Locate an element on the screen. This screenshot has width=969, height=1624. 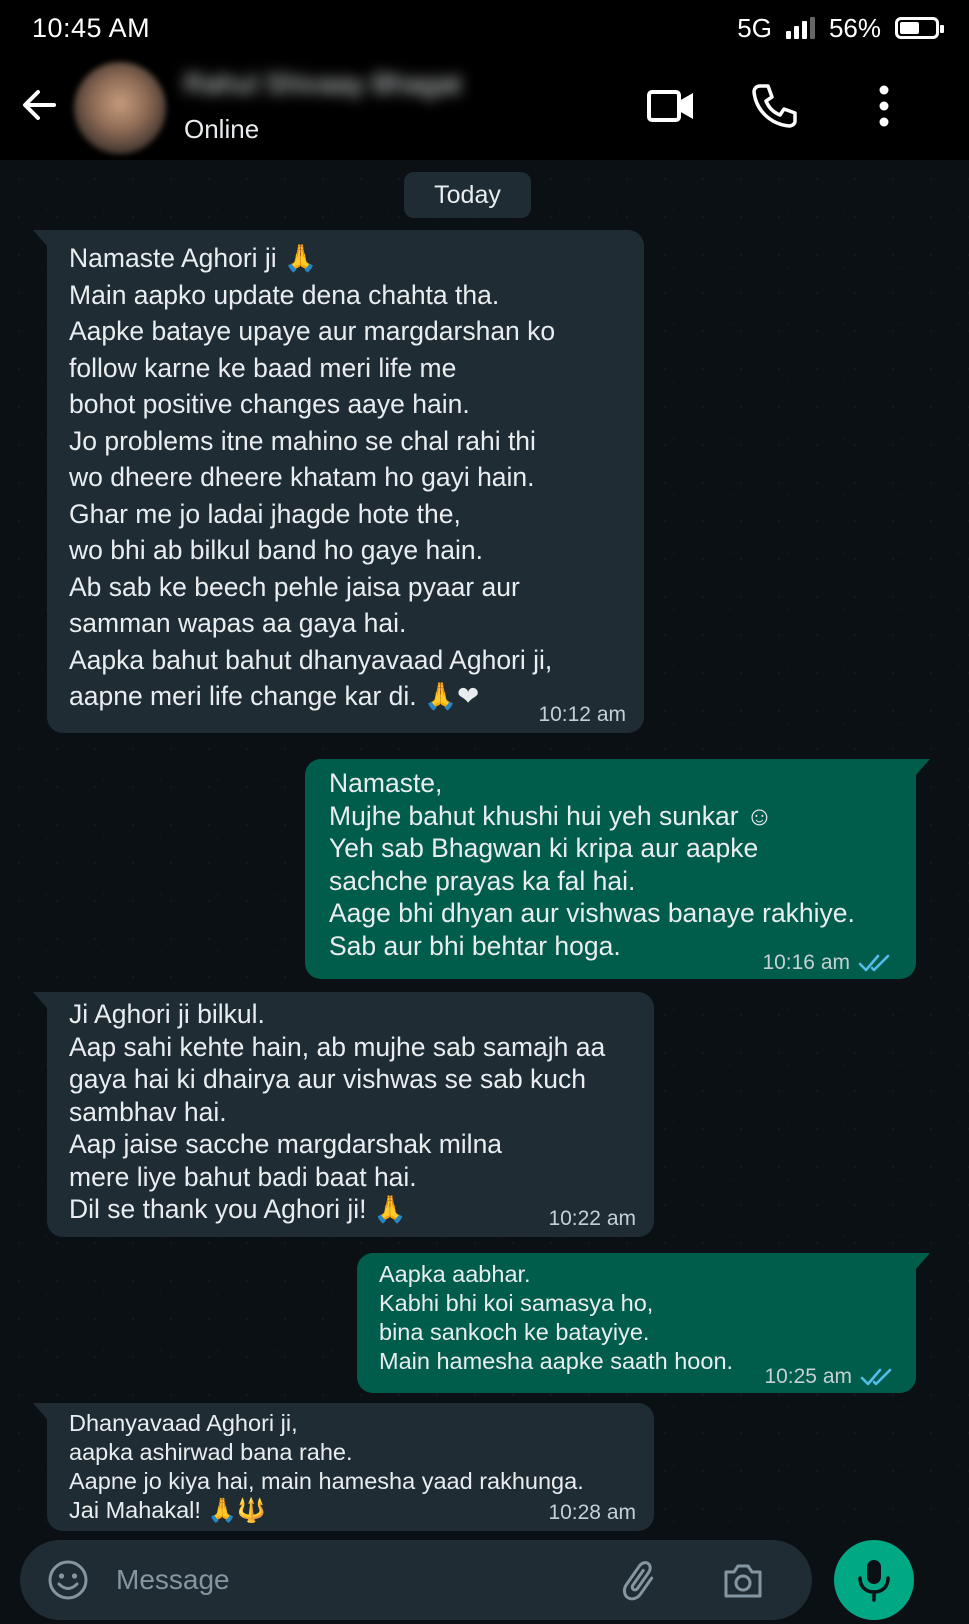
contact-name: Rahul Shivaay Bhagat is located at coordinates (329, 85).